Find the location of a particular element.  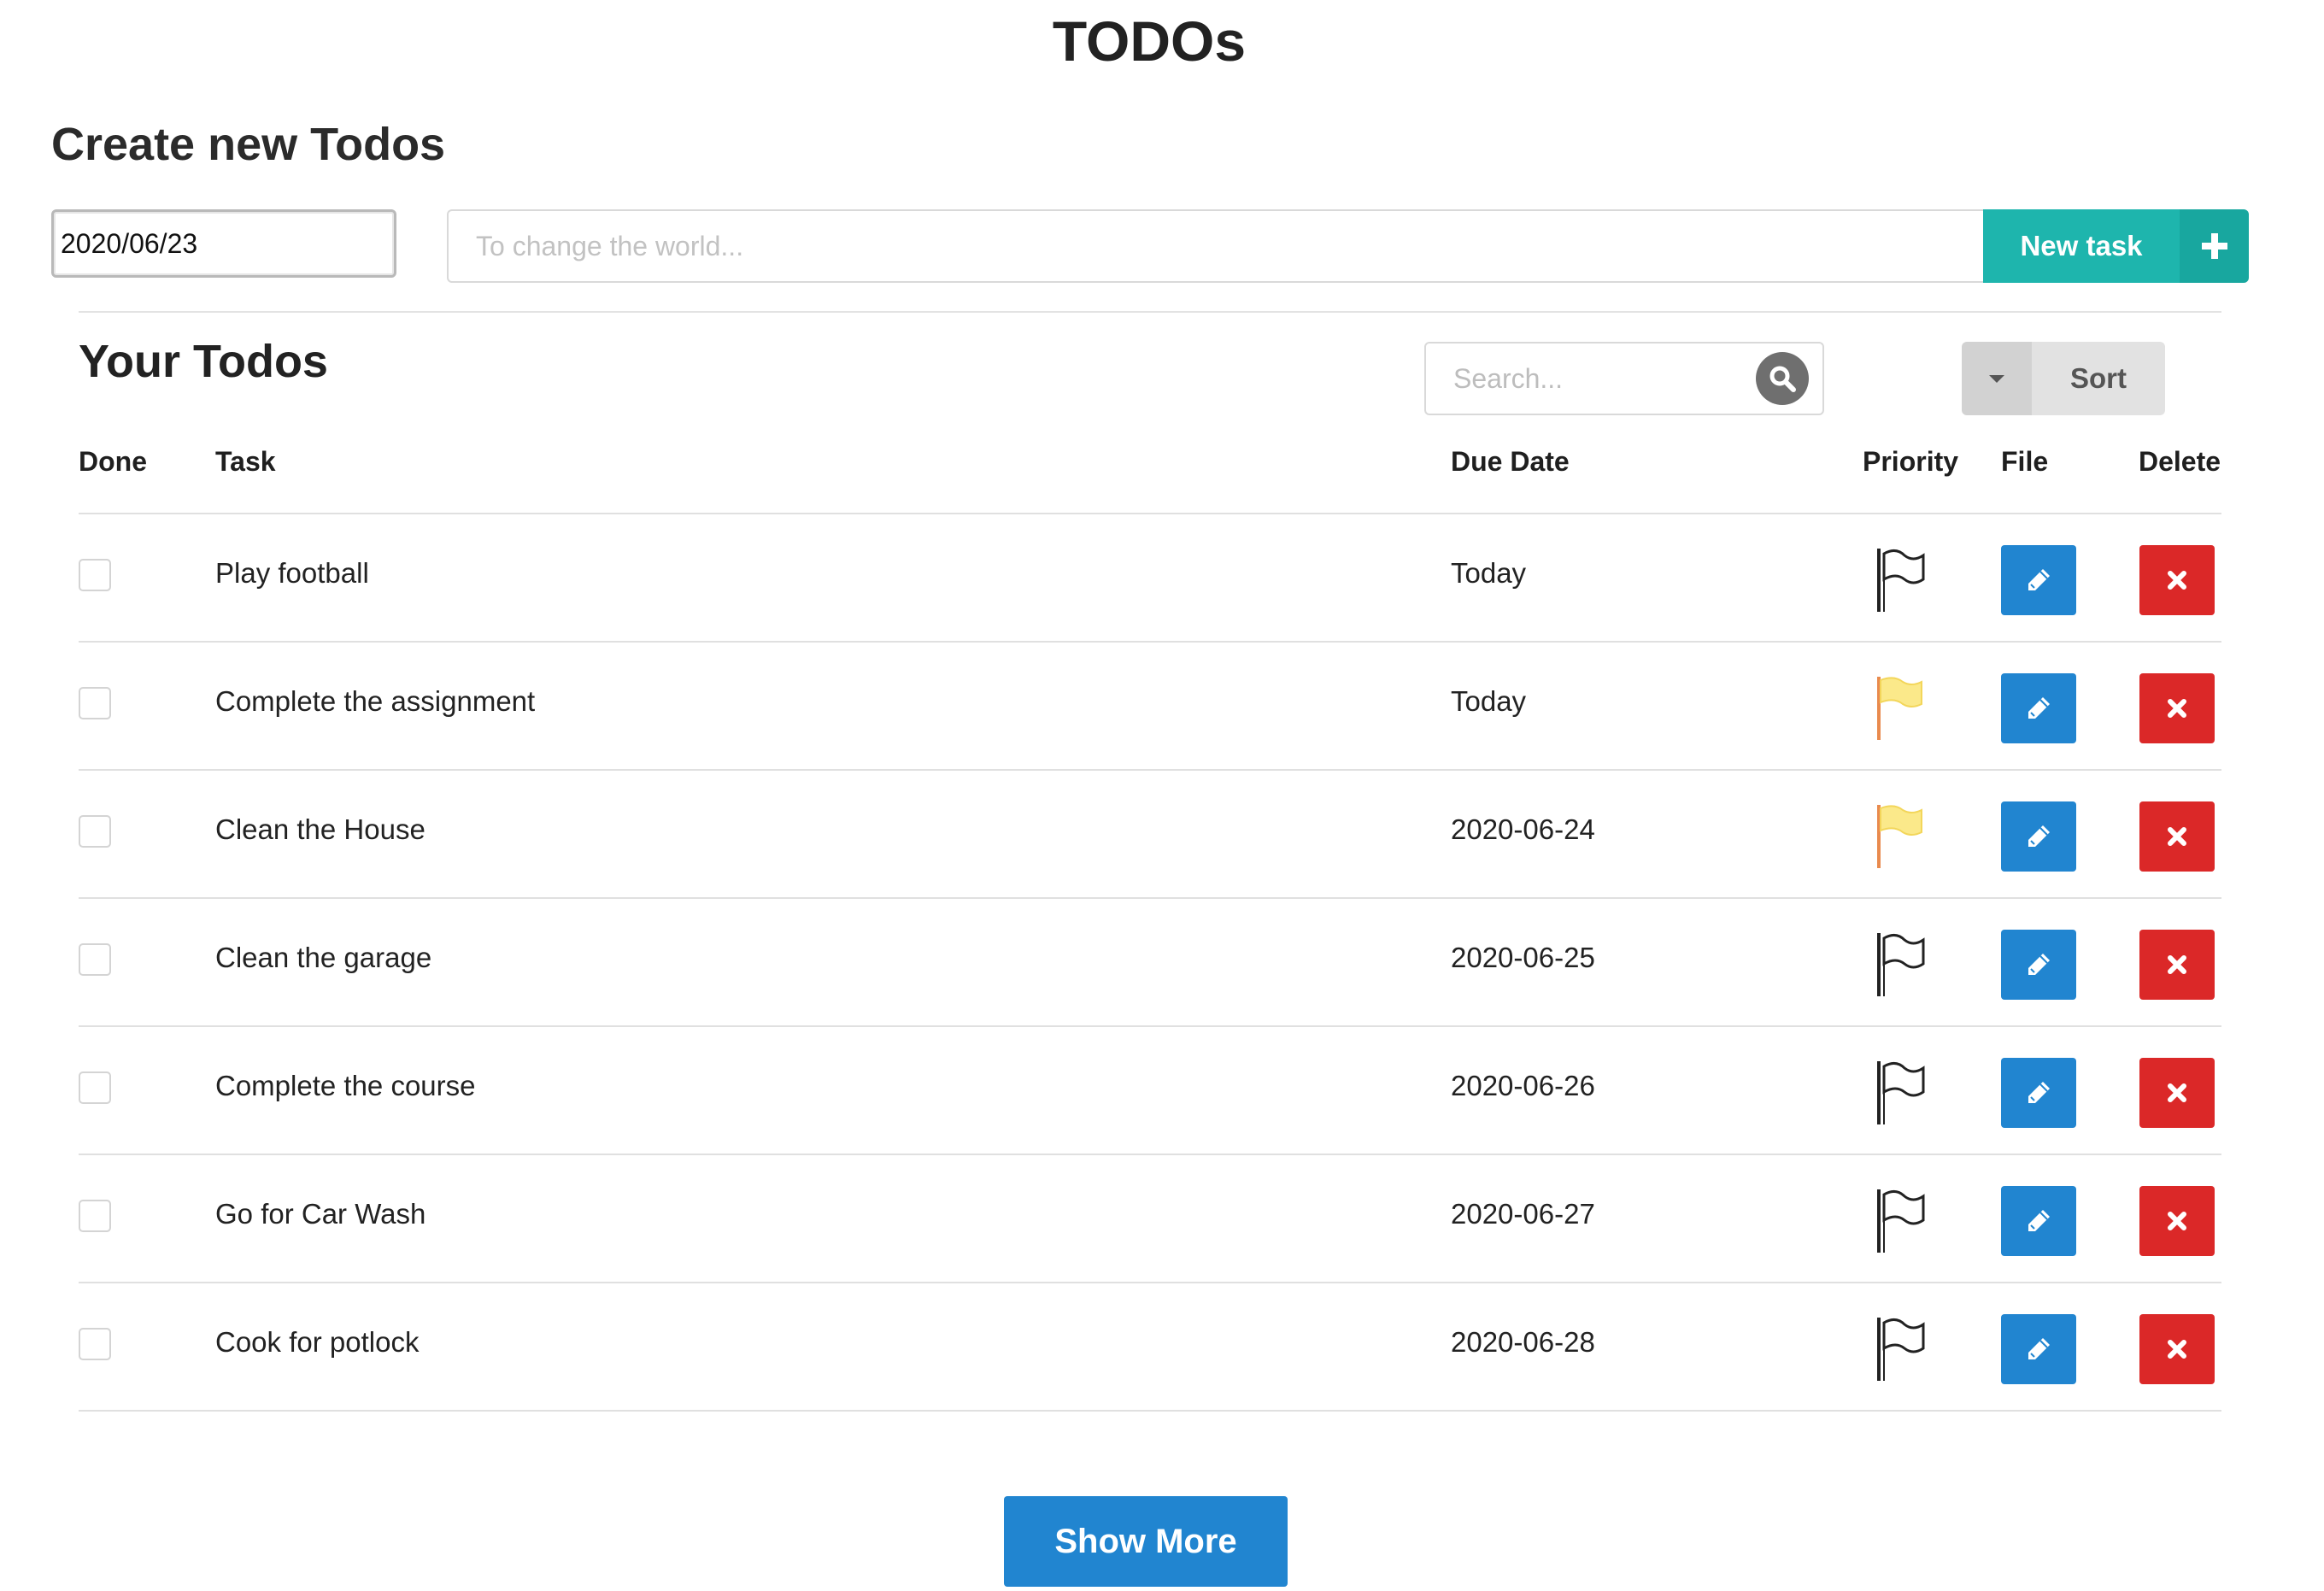

caret-down-icon is located at coordinates (1996, 379).